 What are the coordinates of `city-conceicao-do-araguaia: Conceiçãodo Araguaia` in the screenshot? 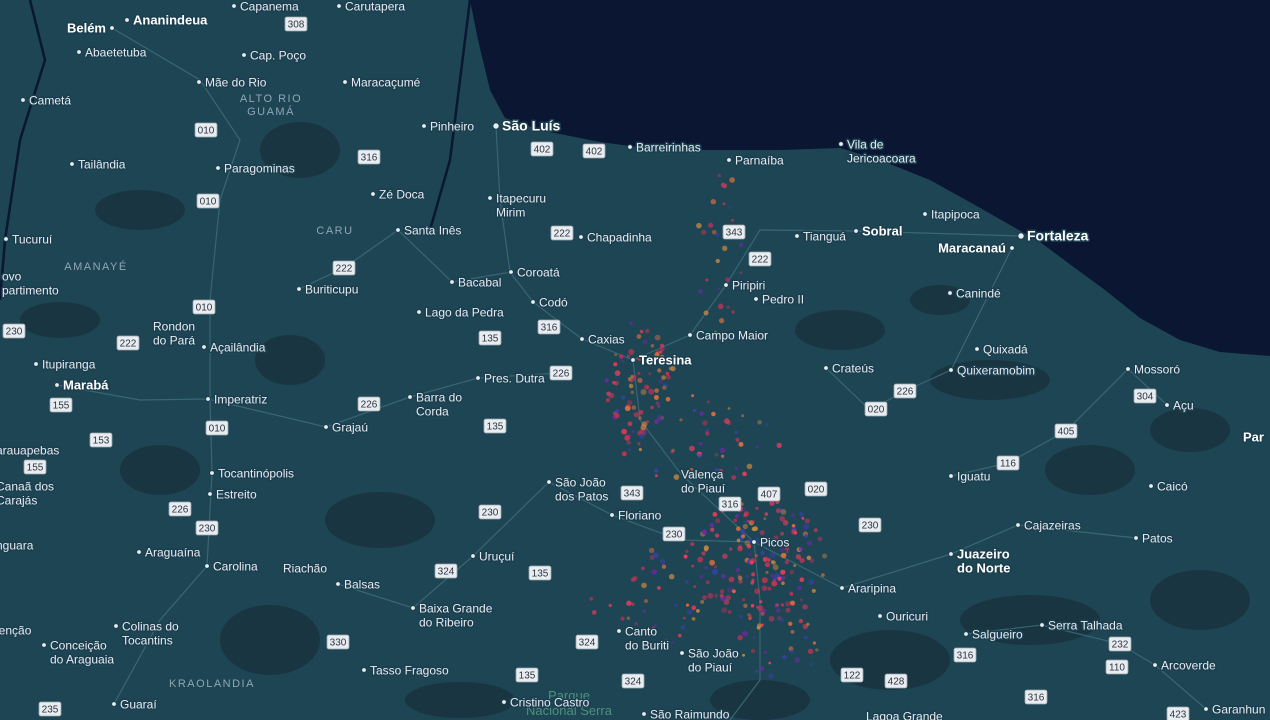 It's located at (78, 652).